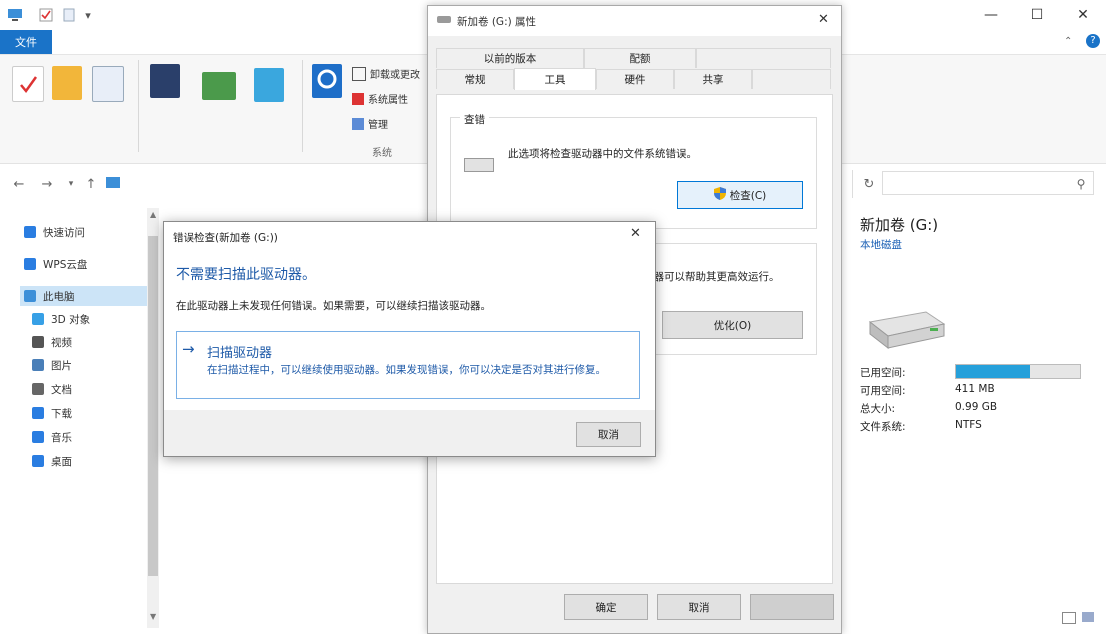  I want to click on tab-previous-versions: 以前的版本, so click(510, 58).